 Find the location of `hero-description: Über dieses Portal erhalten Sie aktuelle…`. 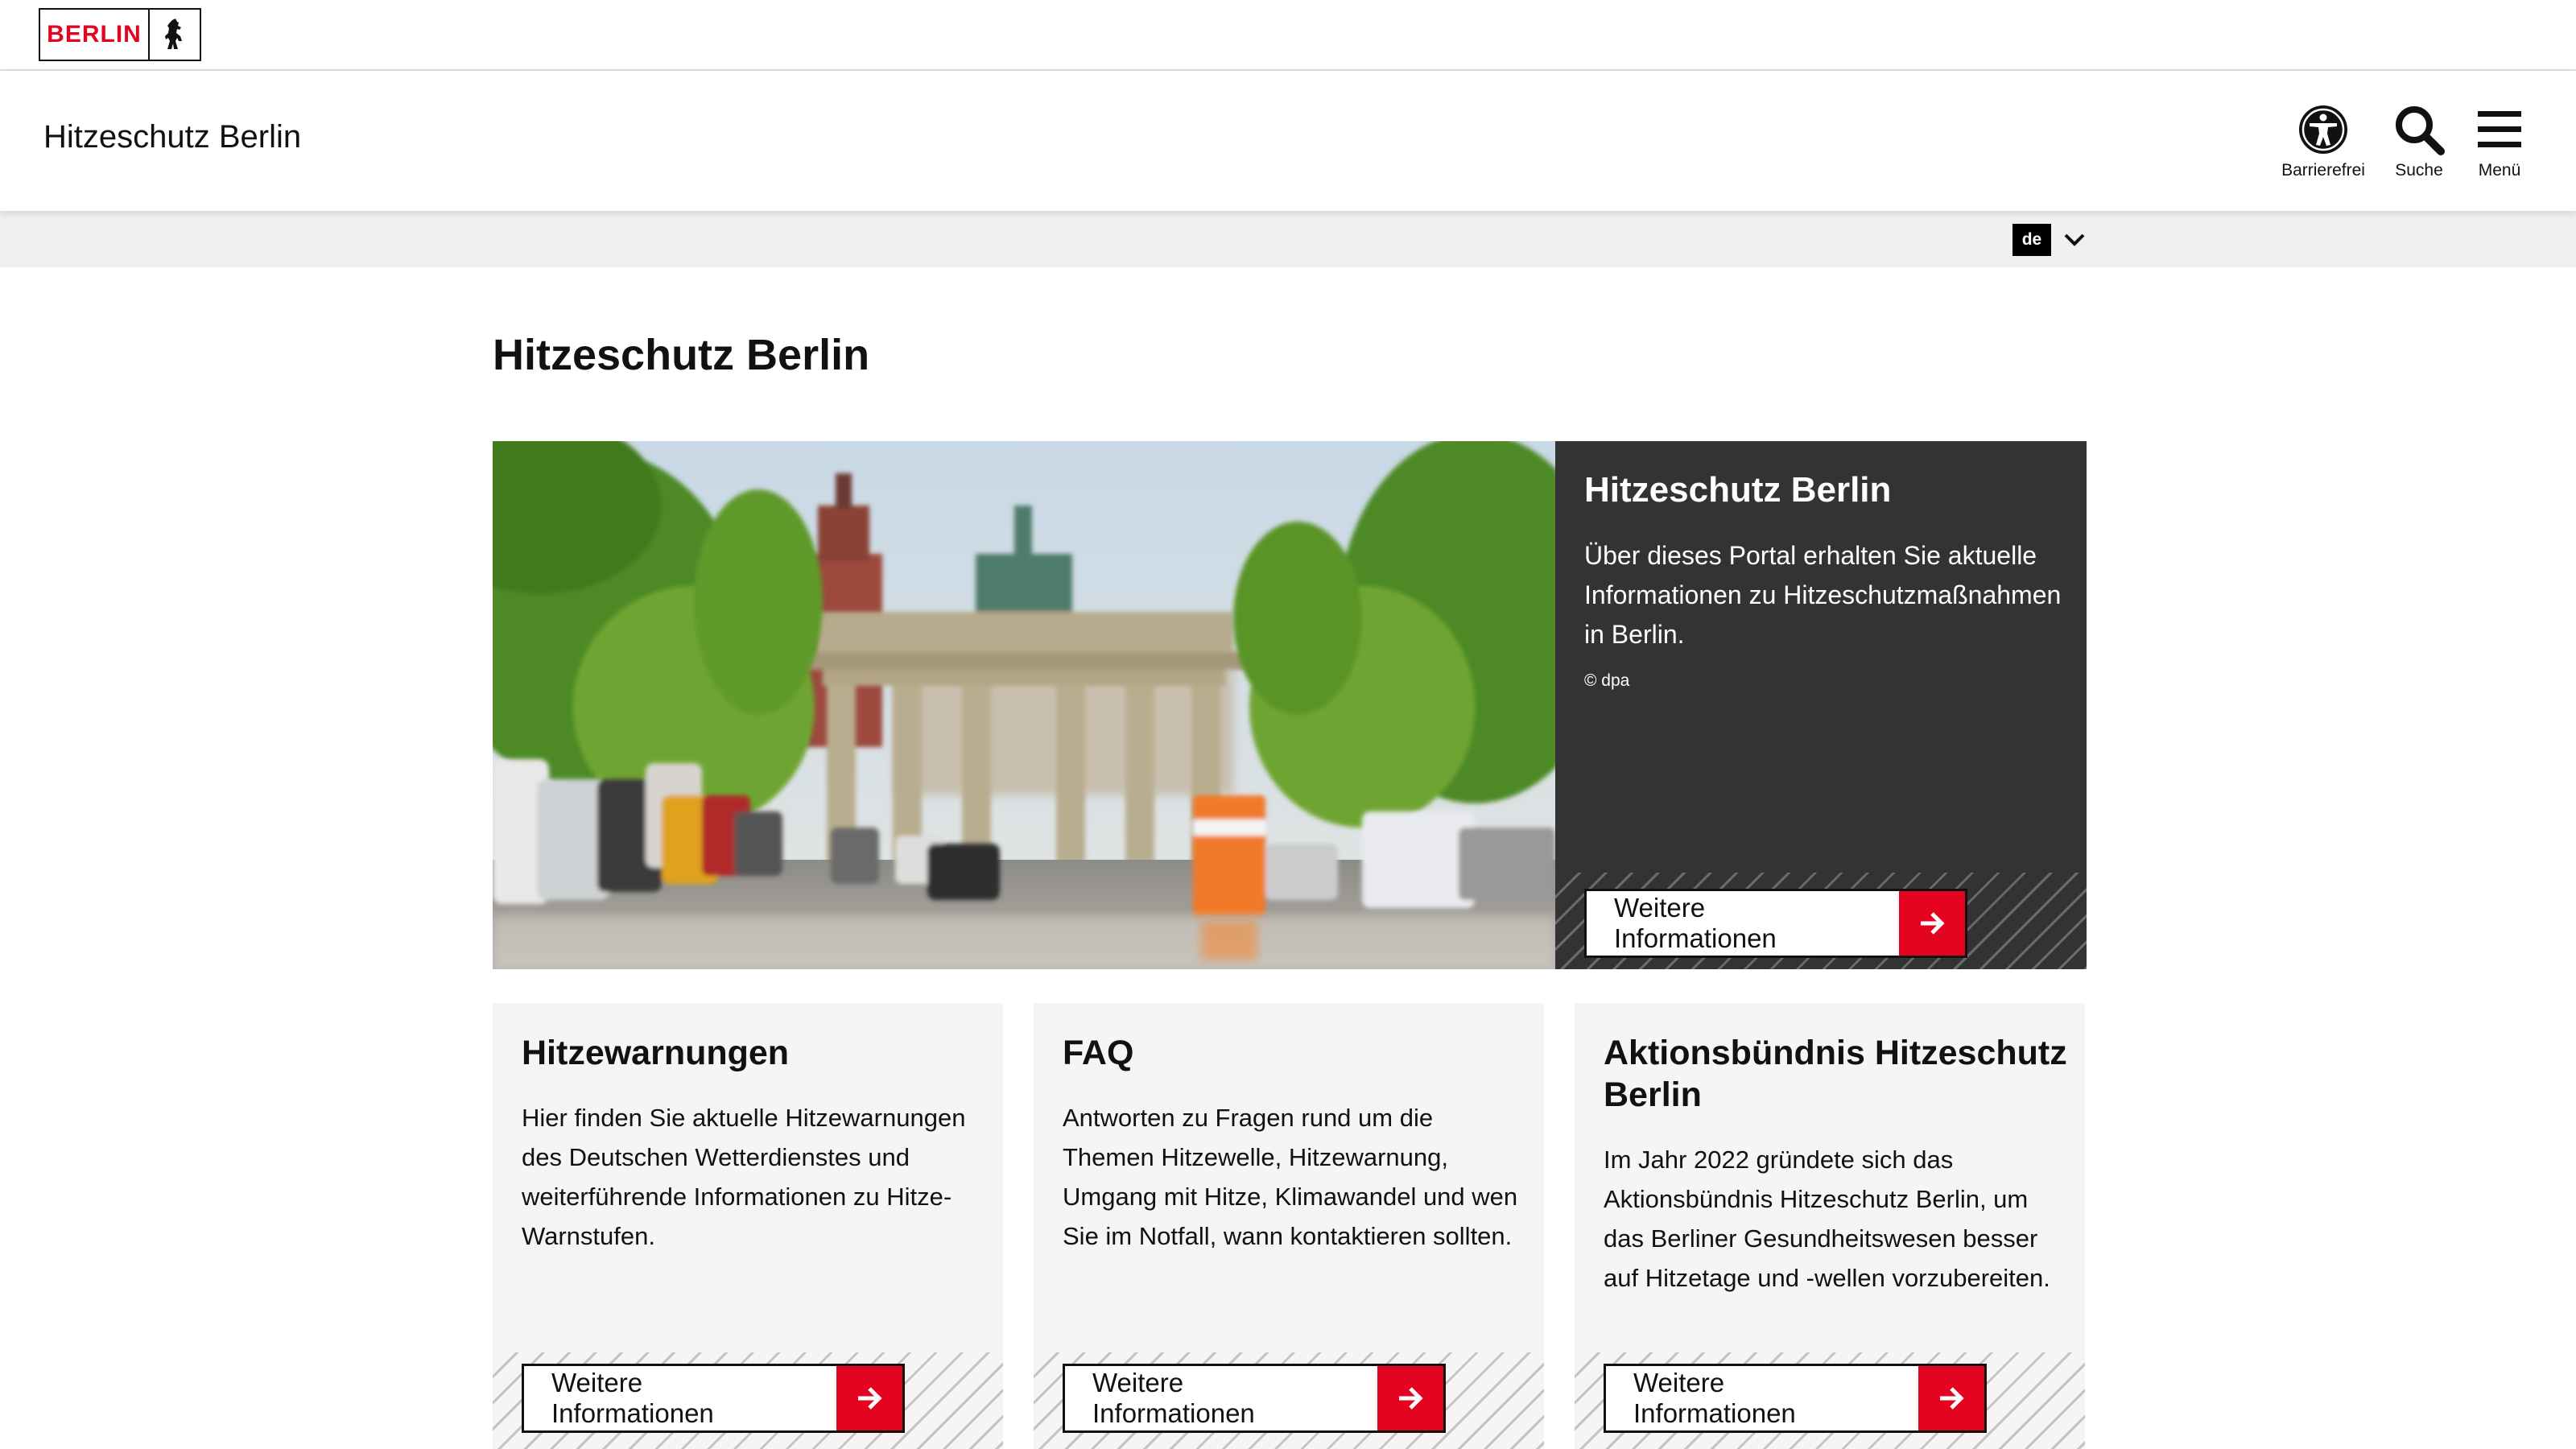

hero-description: Über dieses Portal erhalten Sie aktuelle… is located at coordinates (1823, 595).